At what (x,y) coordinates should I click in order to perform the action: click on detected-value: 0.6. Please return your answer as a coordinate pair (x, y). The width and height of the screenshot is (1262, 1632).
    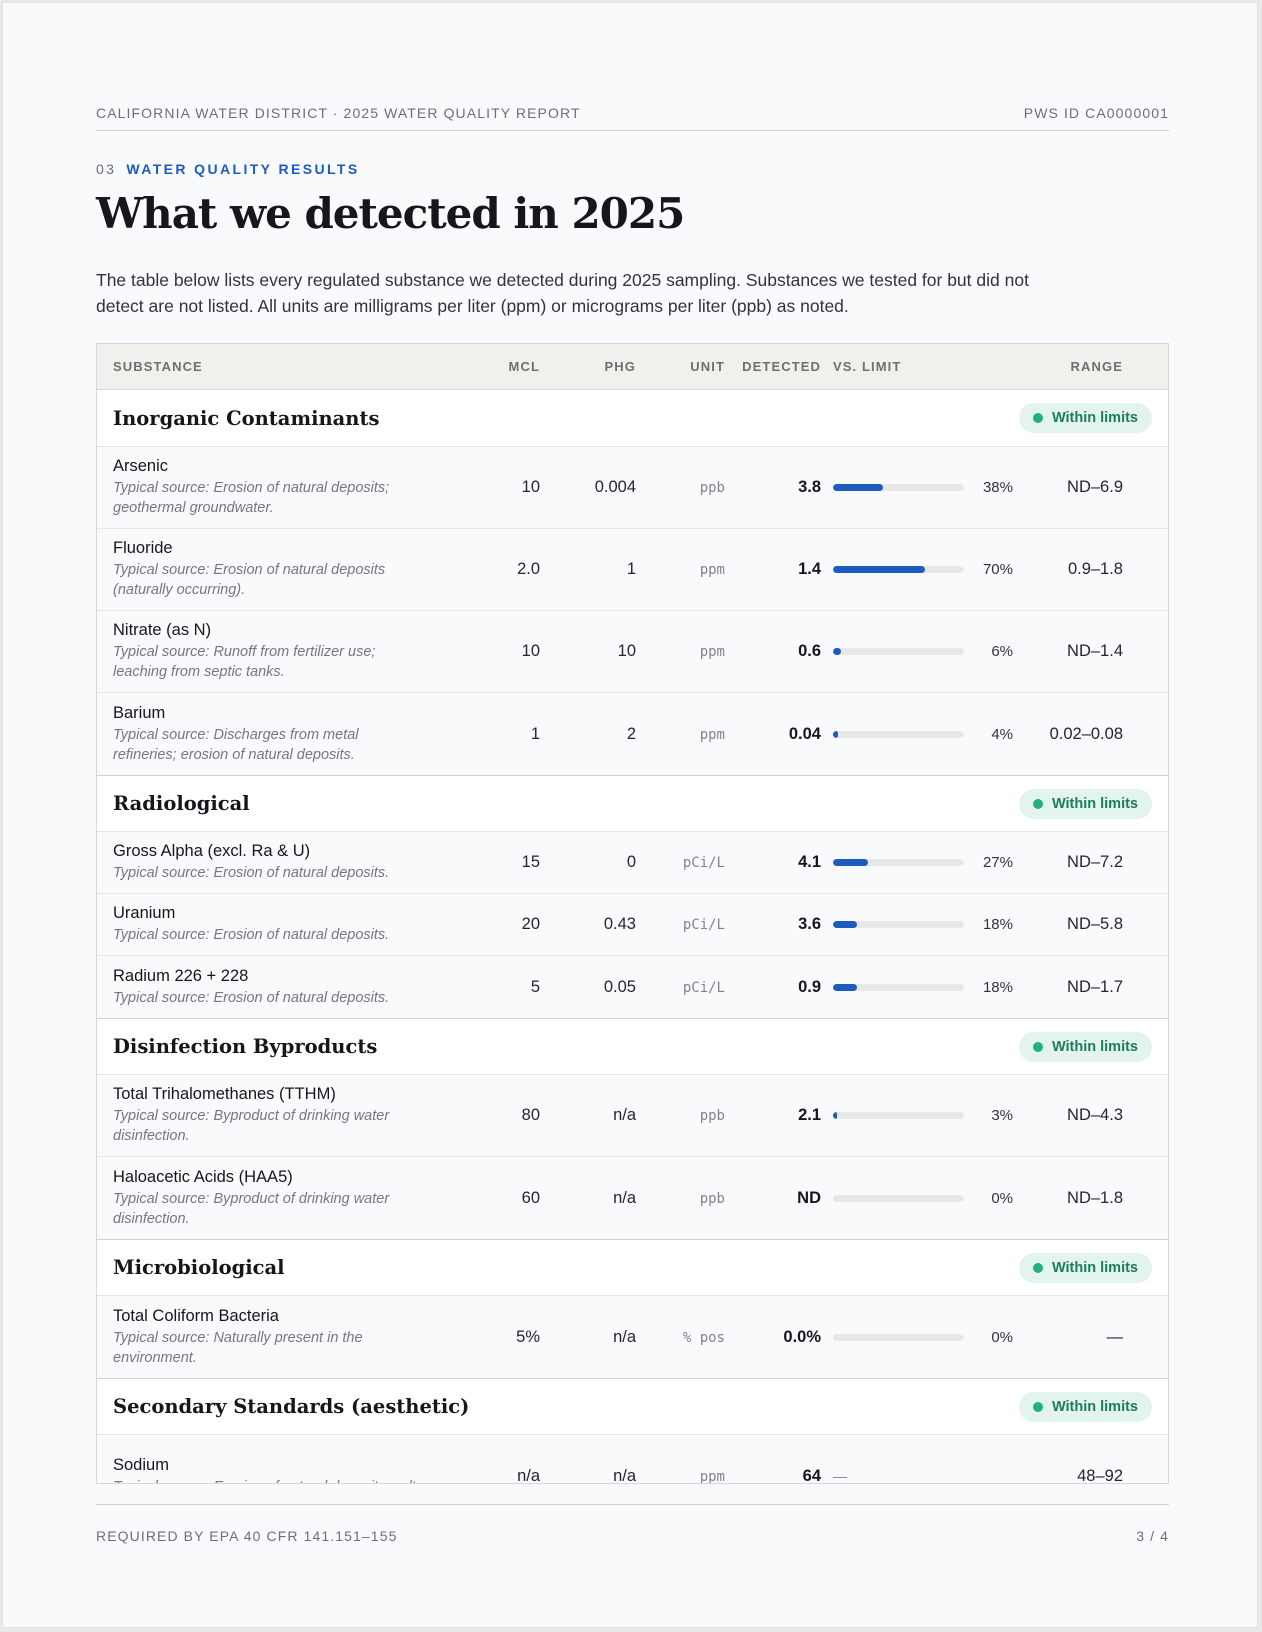
    Looking at the image, I should click on (809, 651).